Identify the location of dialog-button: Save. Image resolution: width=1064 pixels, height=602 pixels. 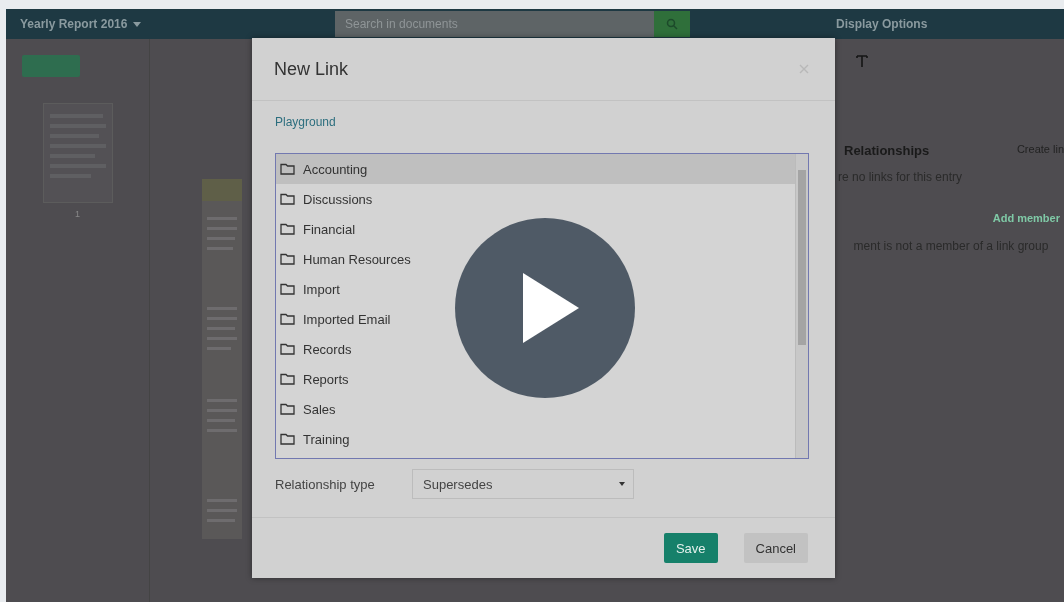
(690, 548).